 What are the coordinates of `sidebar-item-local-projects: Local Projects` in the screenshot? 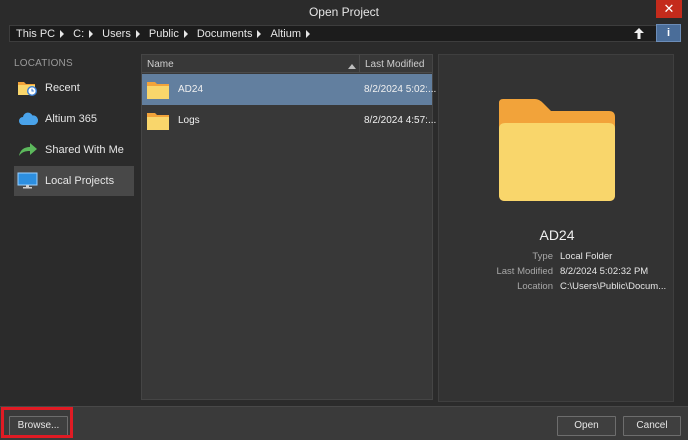 It's located at (74, 181).